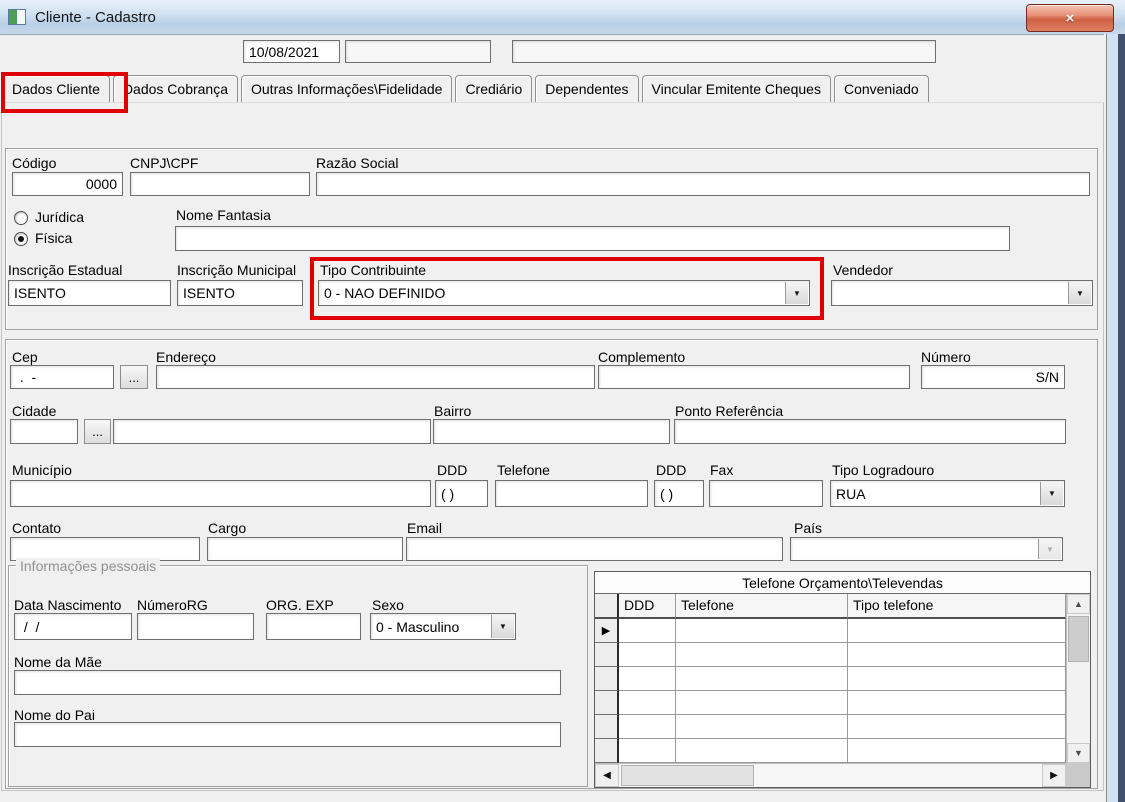 The image size is (1125, 802). I want to click on close-button: ×, so click(1070, 18).